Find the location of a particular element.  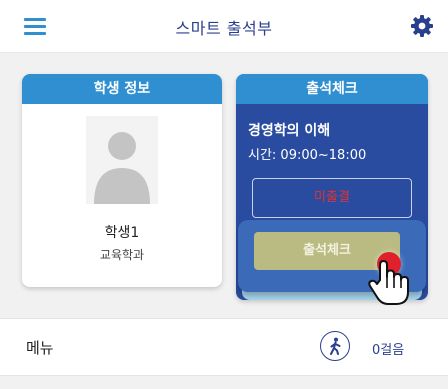

app-title: 스마트 출석부 is located at coordinates (224, 28).